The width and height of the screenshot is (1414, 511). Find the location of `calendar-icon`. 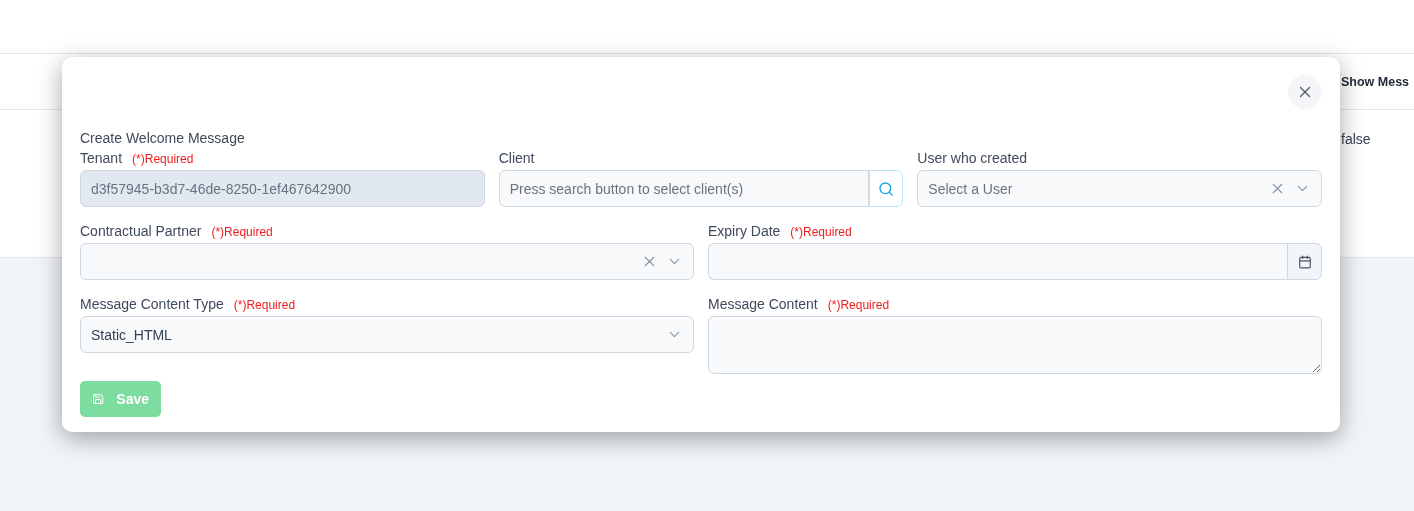

calendar-icon is located at coordinates (1304, 261).